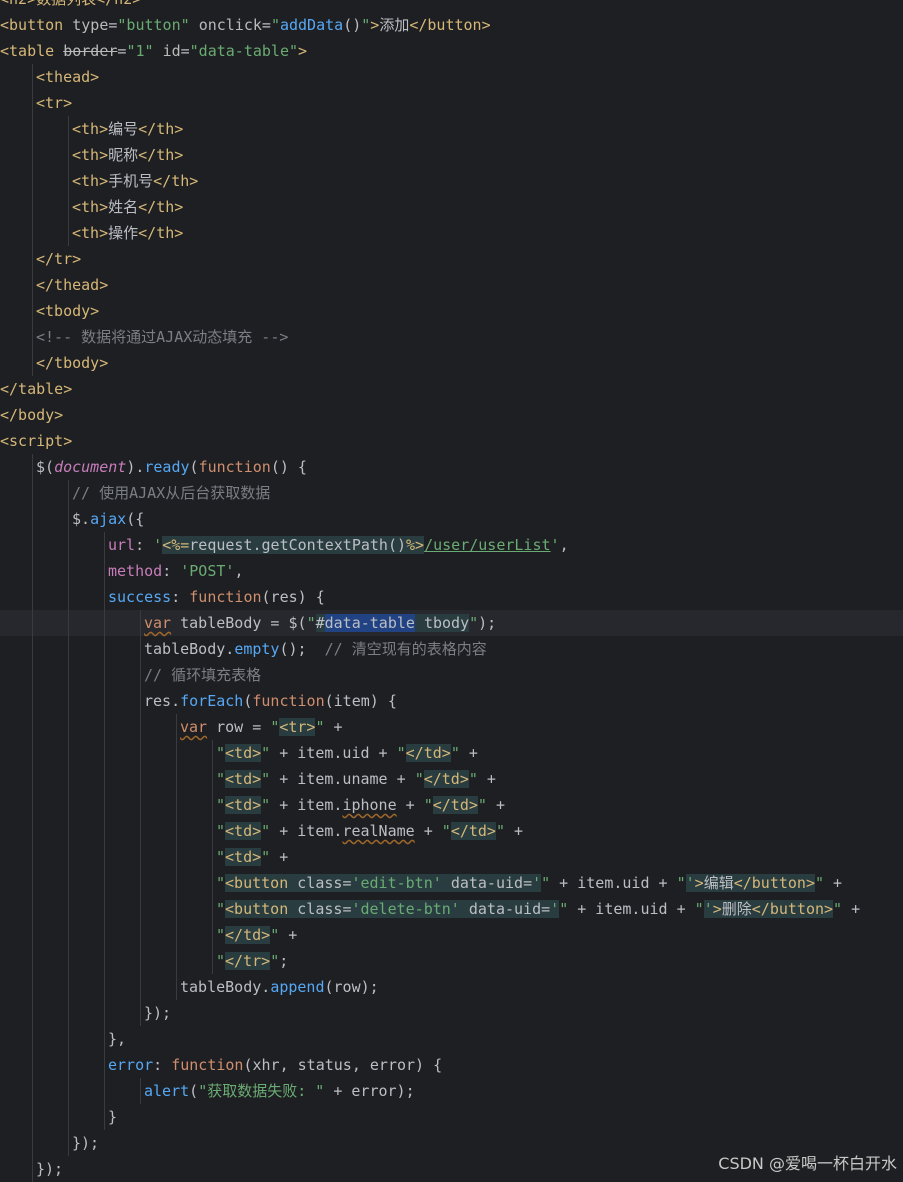 Image resolution: width=903 pixels, height=1182 pixels. I want to click on code-text: "</td>" +, so click(256, 935).